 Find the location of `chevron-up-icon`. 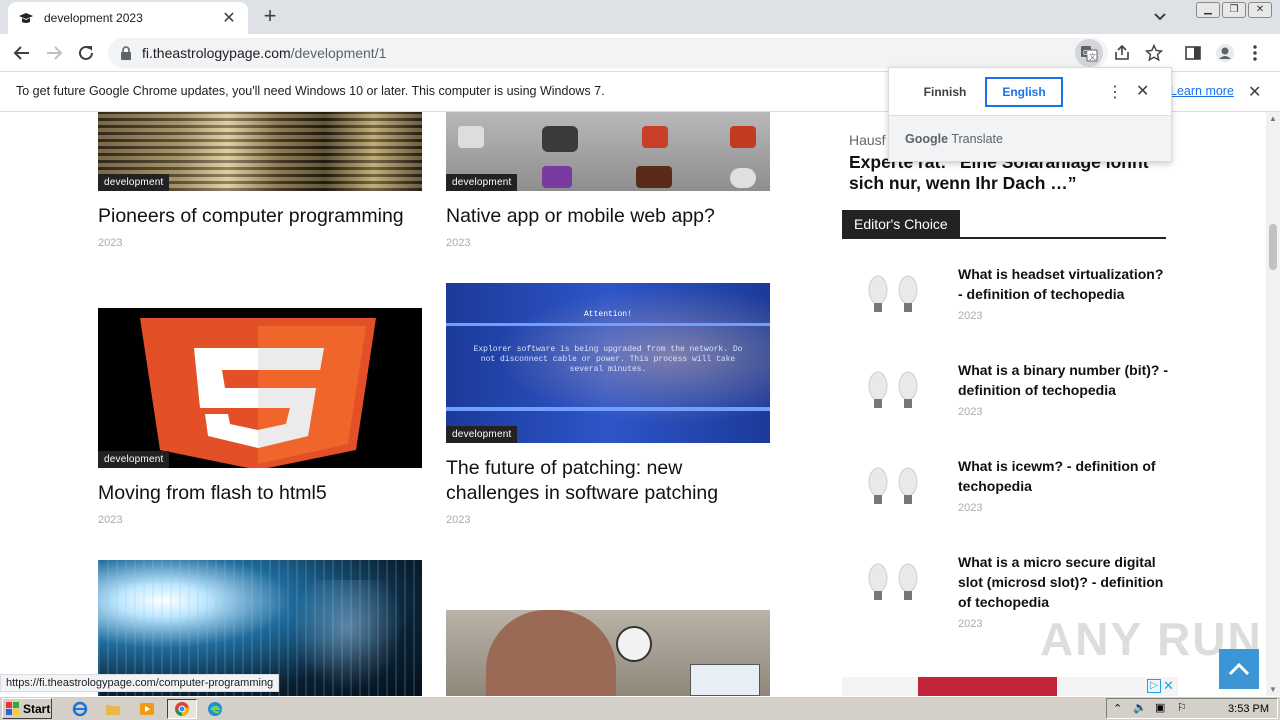

chevron-up-icon is located at coordinates (1239, 669).